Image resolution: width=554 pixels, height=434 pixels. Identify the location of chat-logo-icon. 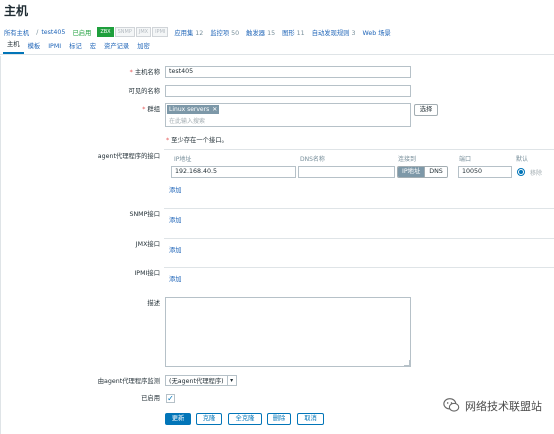
(451, 405).